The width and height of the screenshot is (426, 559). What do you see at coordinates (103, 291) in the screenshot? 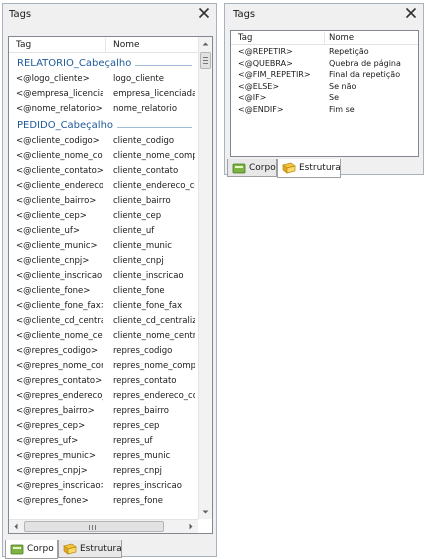
I see `list-item: <@cliente_fone> cliente_fone` at bounding box center [103, 291].